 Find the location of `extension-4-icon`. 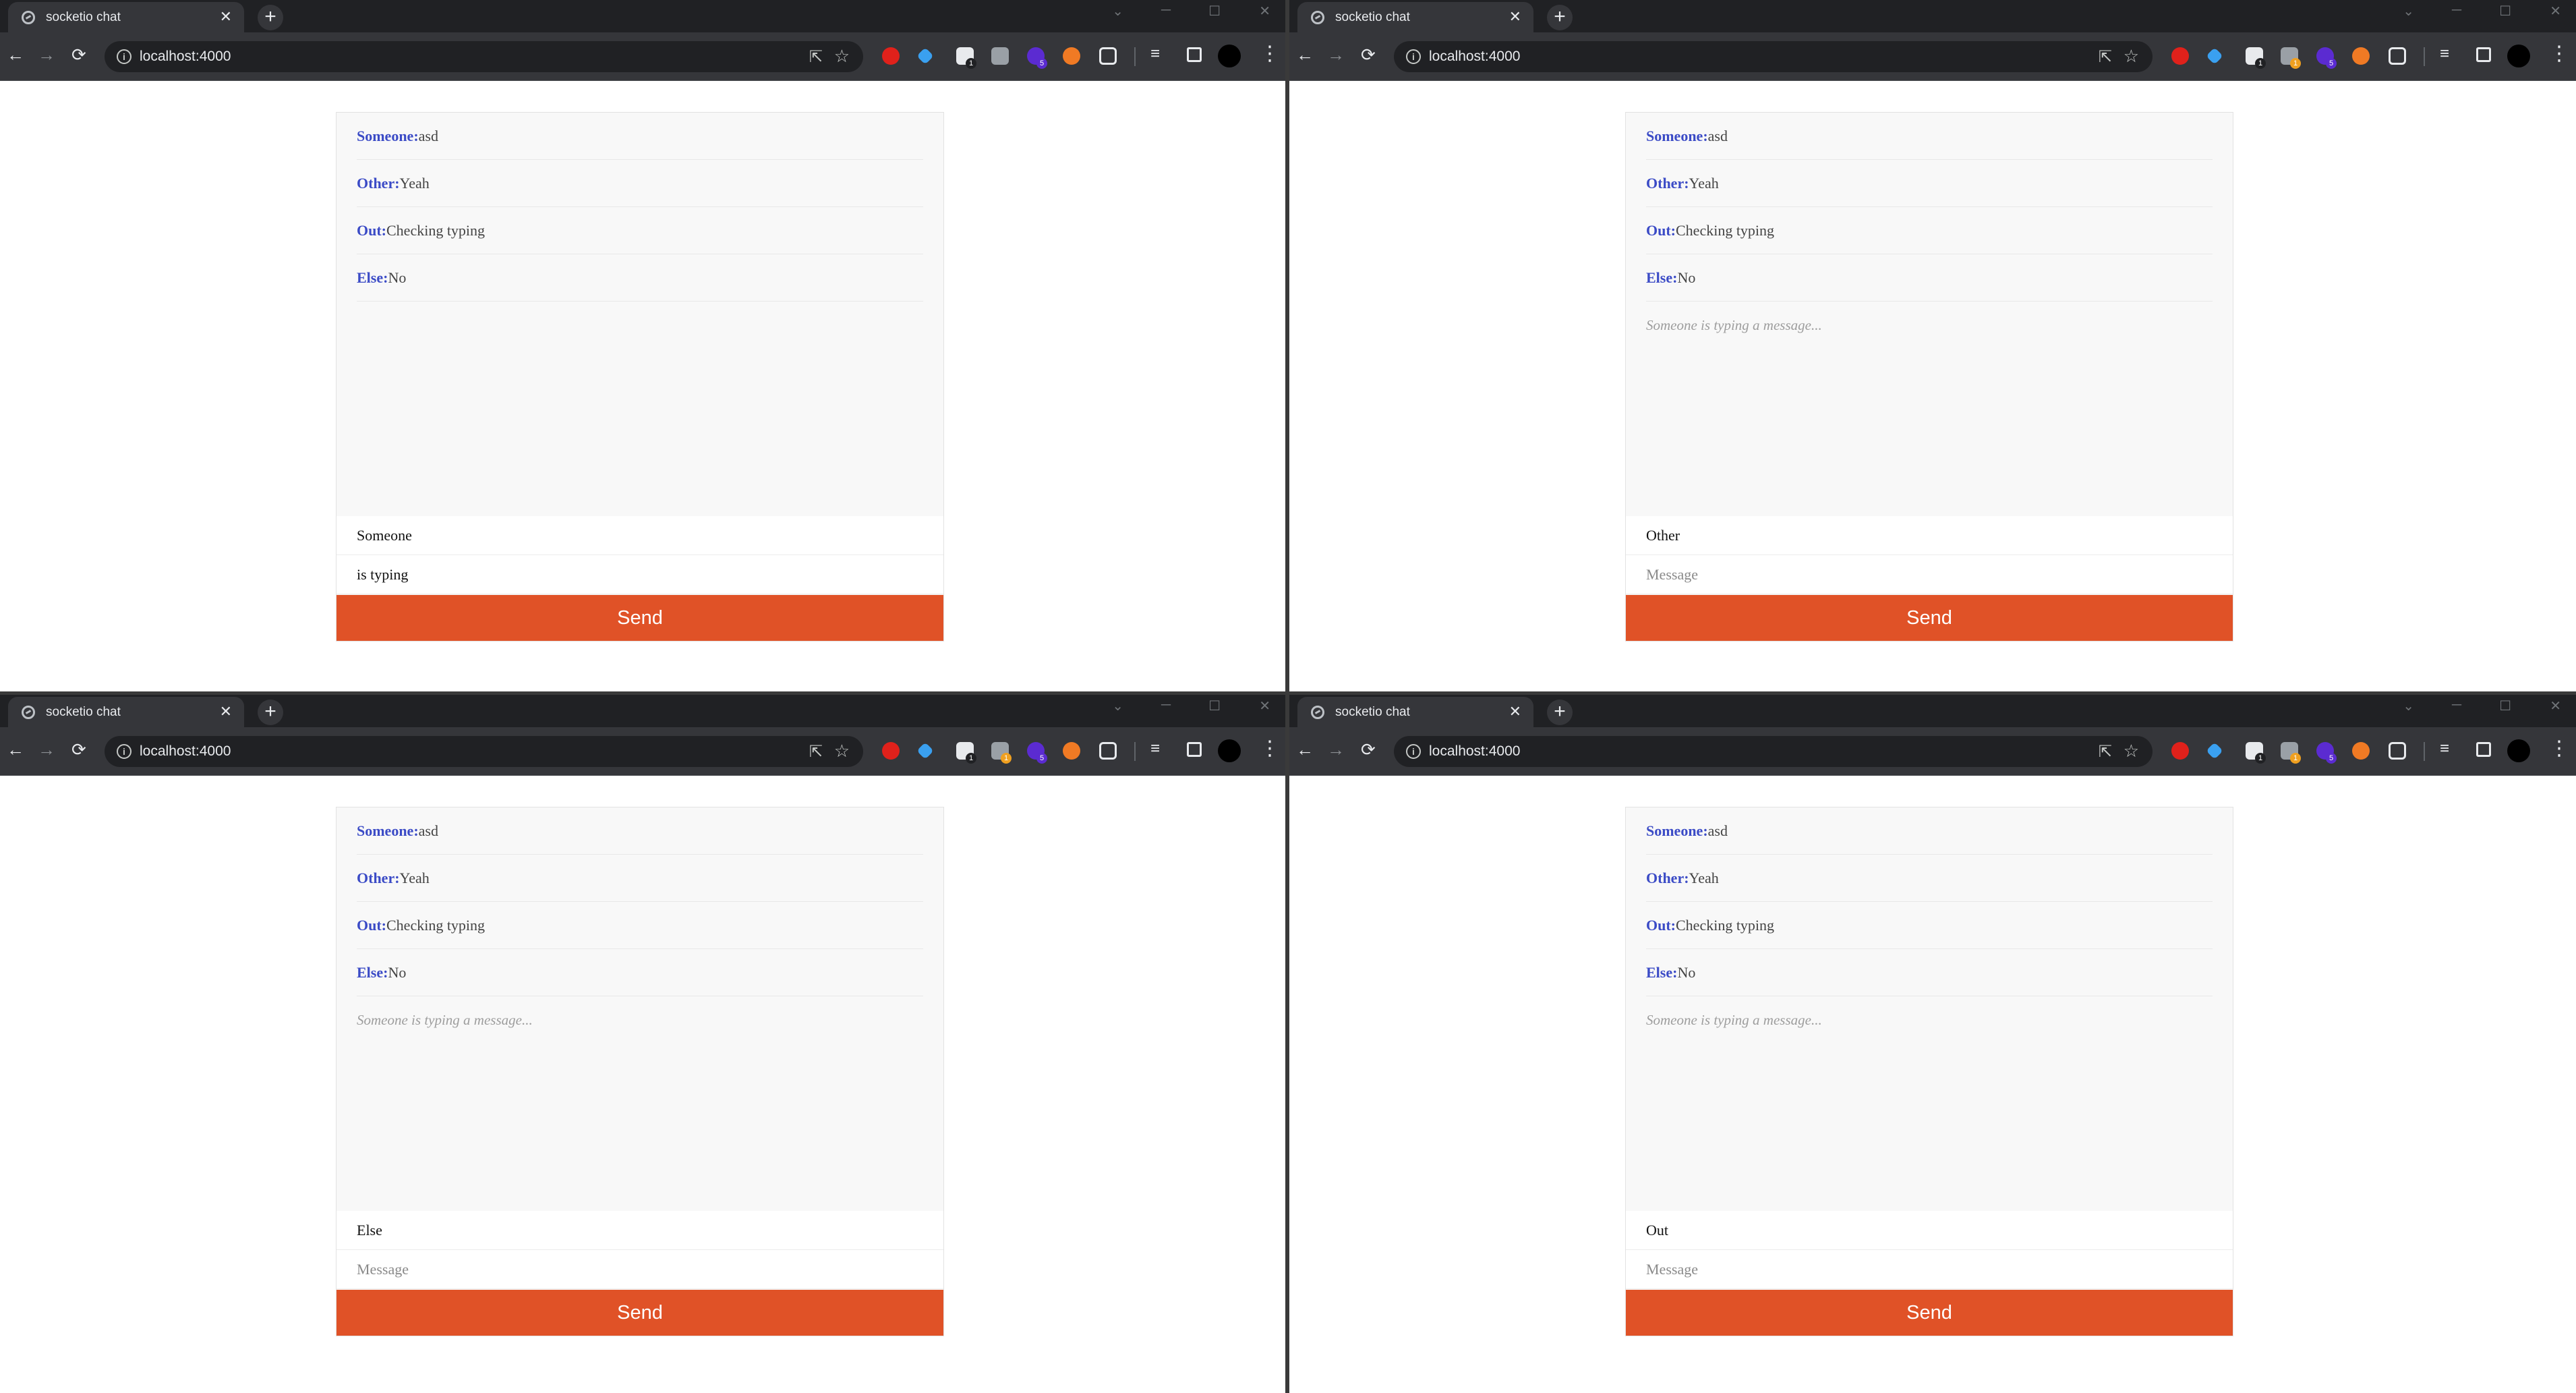

extension-4-icon is located at coordinates (1000, 56).